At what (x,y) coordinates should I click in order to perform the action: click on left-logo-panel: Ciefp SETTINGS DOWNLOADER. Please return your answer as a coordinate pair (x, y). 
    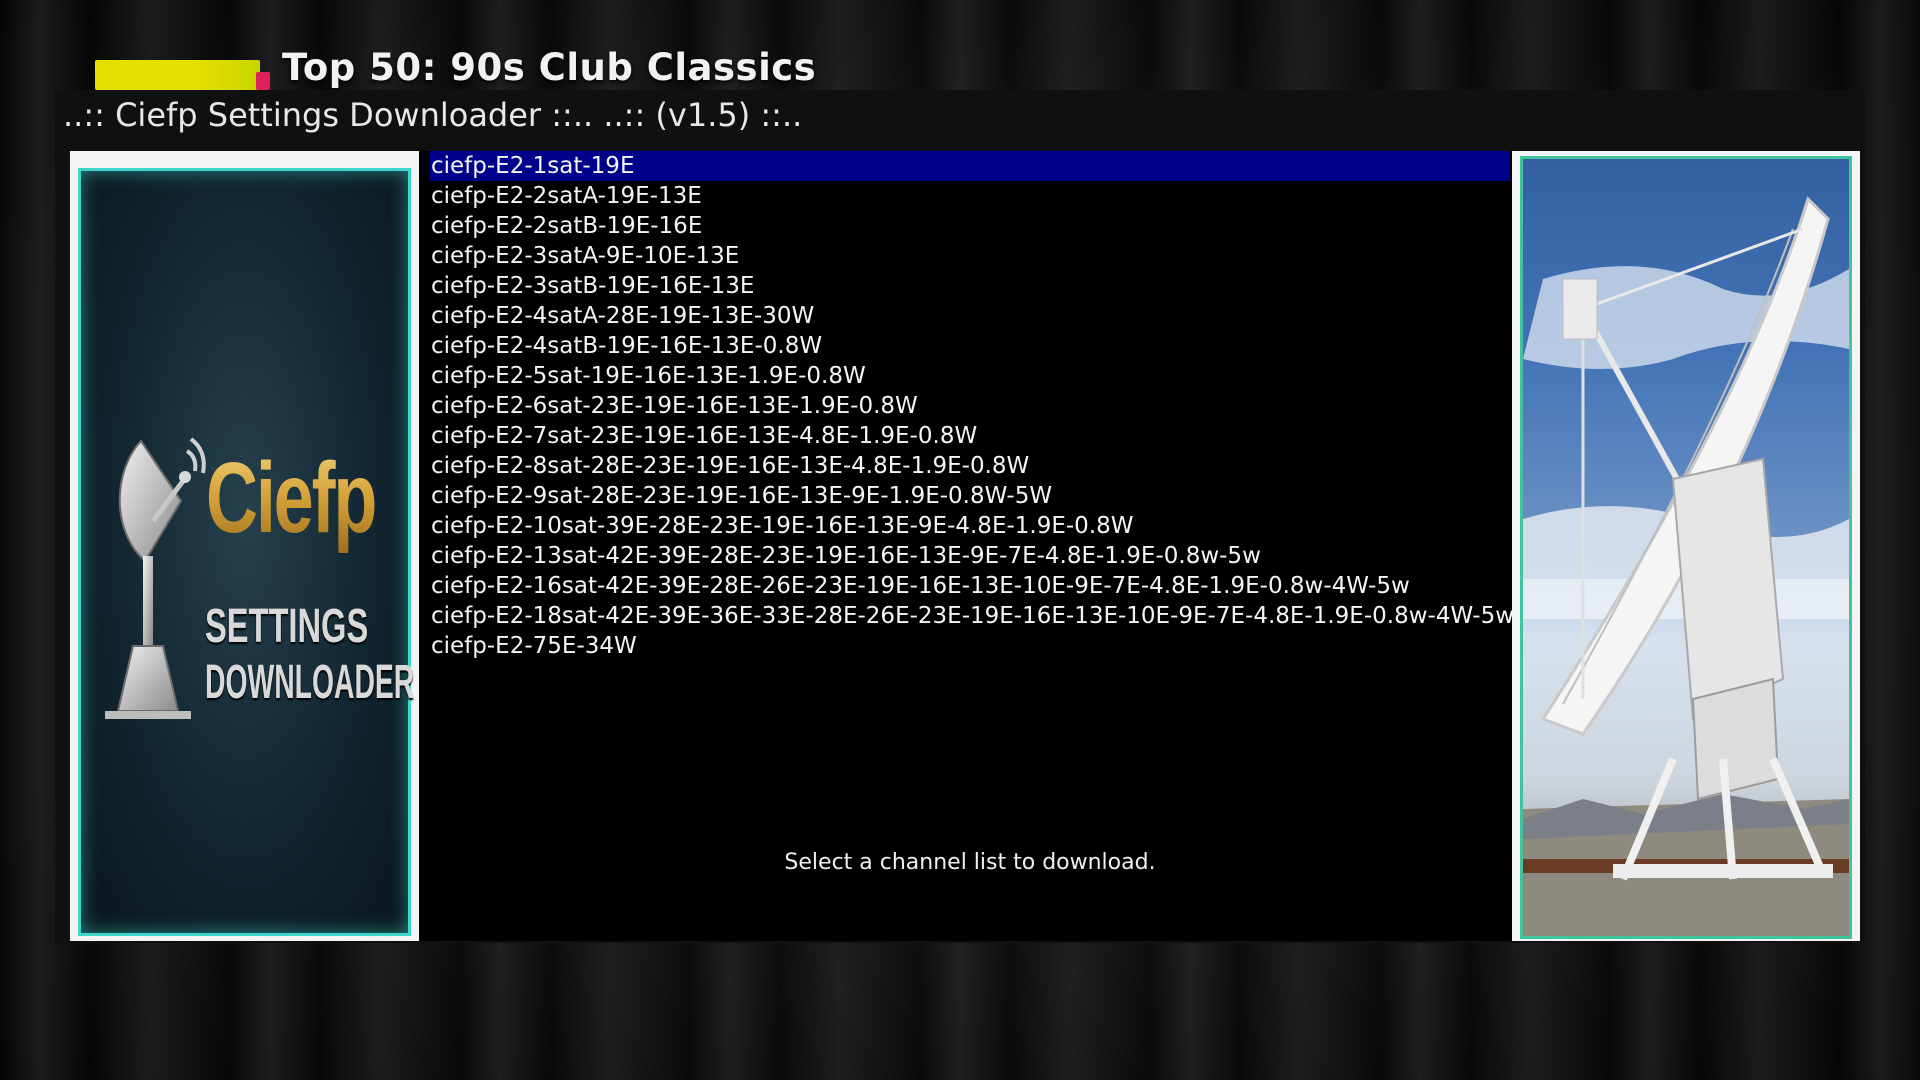
    Looking at the image, I should click on (244, 546).